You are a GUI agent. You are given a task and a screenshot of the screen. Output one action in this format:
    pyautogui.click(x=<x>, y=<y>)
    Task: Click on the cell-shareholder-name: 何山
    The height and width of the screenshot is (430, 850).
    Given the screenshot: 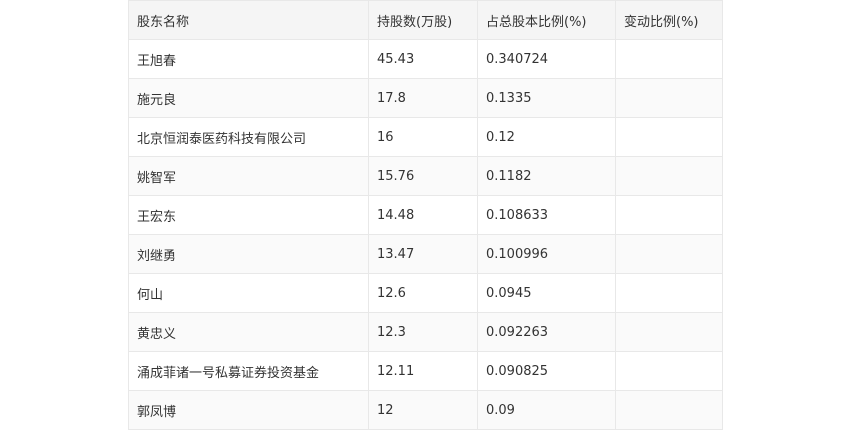 What is the action you would take?
    pyautogui.click(x=248, y=293)
    